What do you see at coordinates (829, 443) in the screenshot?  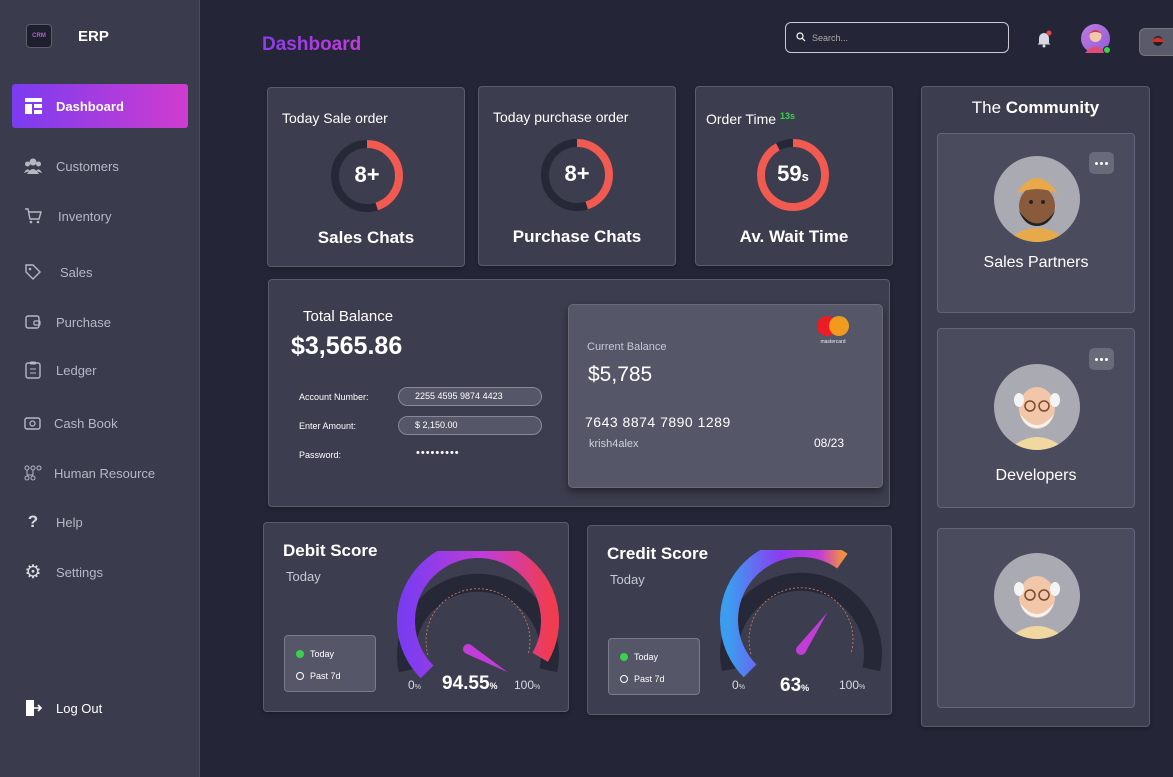 I see `card-expiry: 08/23` at bounding box center [829, 443].